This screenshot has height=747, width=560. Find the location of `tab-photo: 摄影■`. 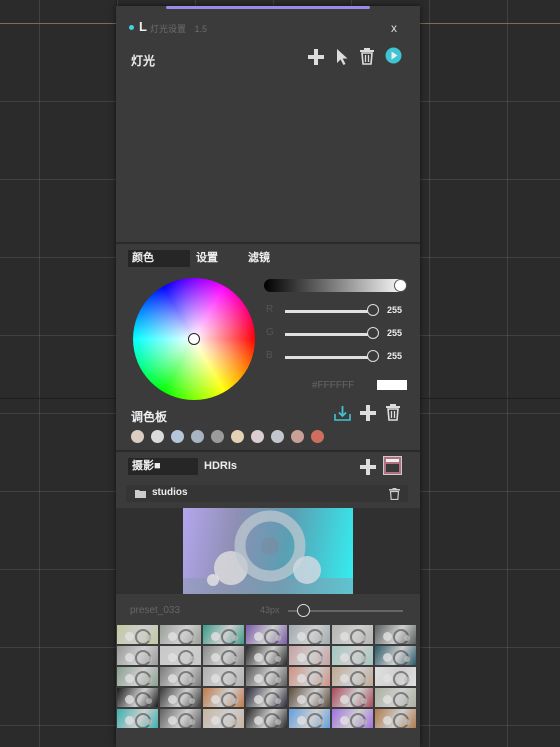

tab-photo: 摄影■ is located at coordinates (163, 466).